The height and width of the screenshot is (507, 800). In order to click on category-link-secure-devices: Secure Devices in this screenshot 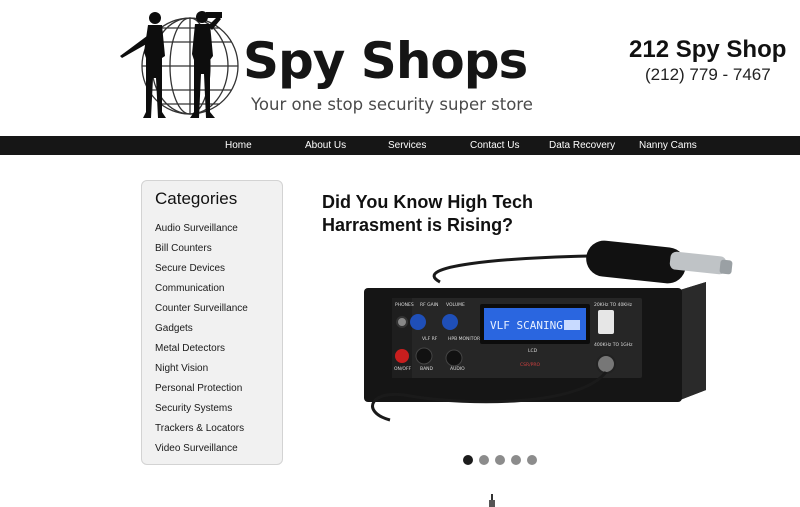, I will do `click(201, 272)`.